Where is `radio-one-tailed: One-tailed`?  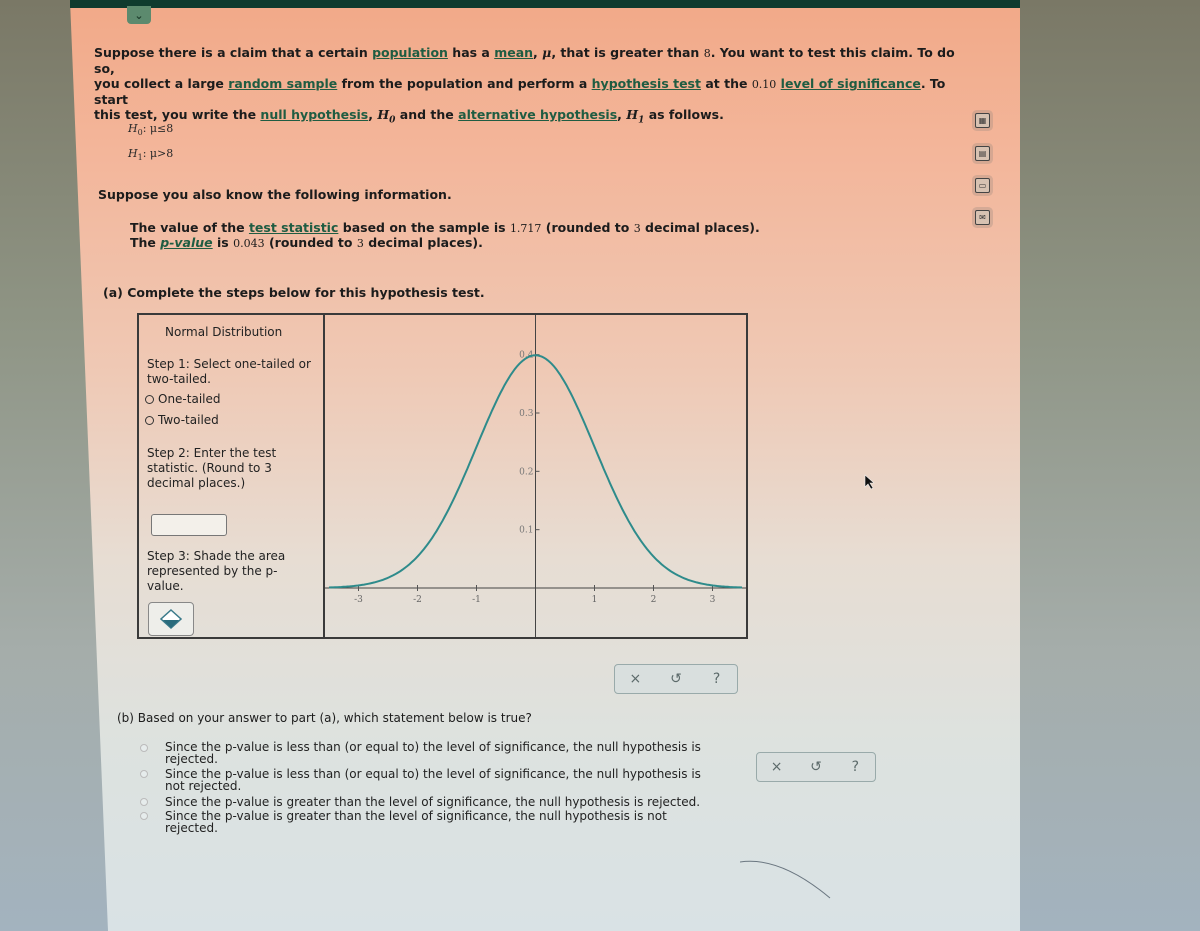 radio-one-tailed: One-tailed is located at coordinates (183, 399).